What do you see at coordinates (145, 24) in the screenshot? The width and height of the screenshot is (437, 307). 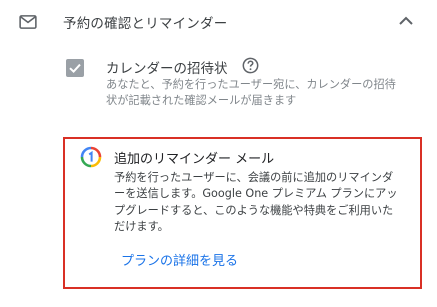 I see `section-title: 予約の確認とリマインダー` at bounding box center [145, 24].